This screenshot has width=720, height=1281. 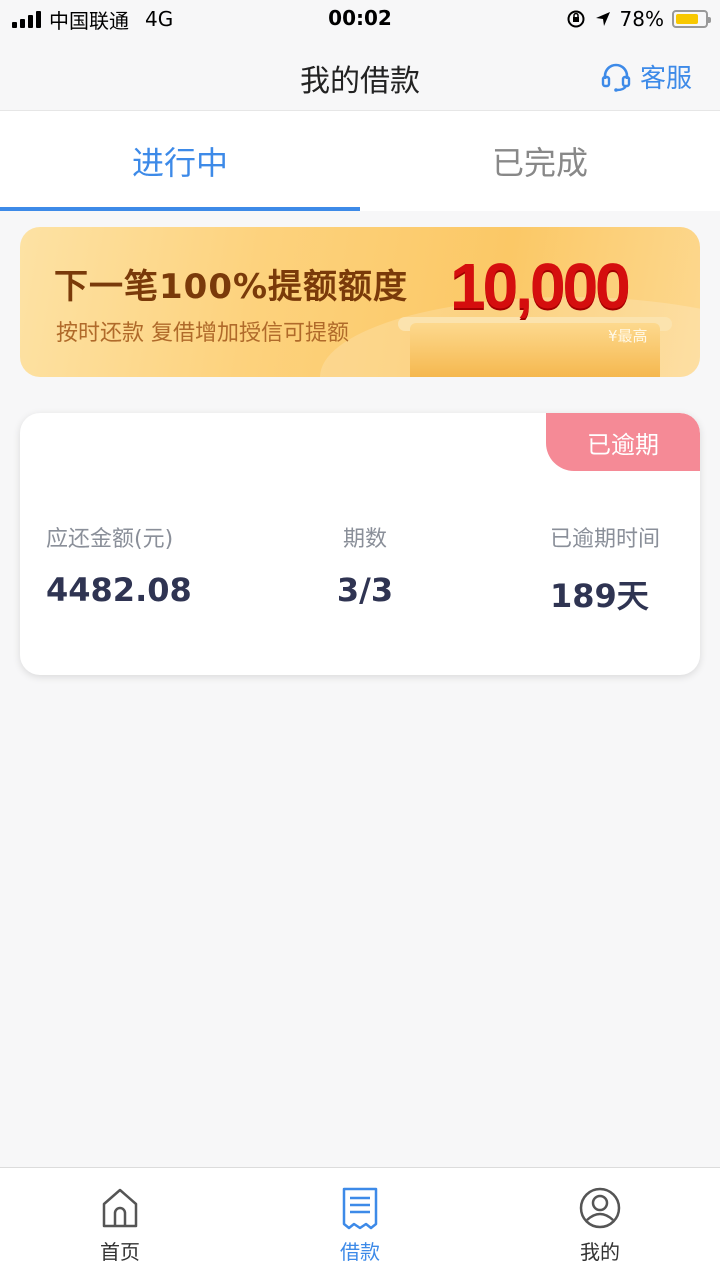 What do you see at coordinates (180, 161) in the screenshot?
I see `tab-in-progress: 进行中` at bounding box center [180, 161].